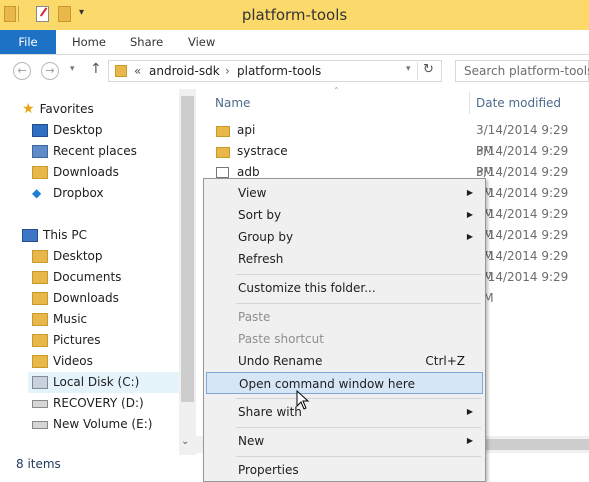 This screenshot has height=482, width=589. I want to click on menu-item-new: New ▶, so click(344, 441).